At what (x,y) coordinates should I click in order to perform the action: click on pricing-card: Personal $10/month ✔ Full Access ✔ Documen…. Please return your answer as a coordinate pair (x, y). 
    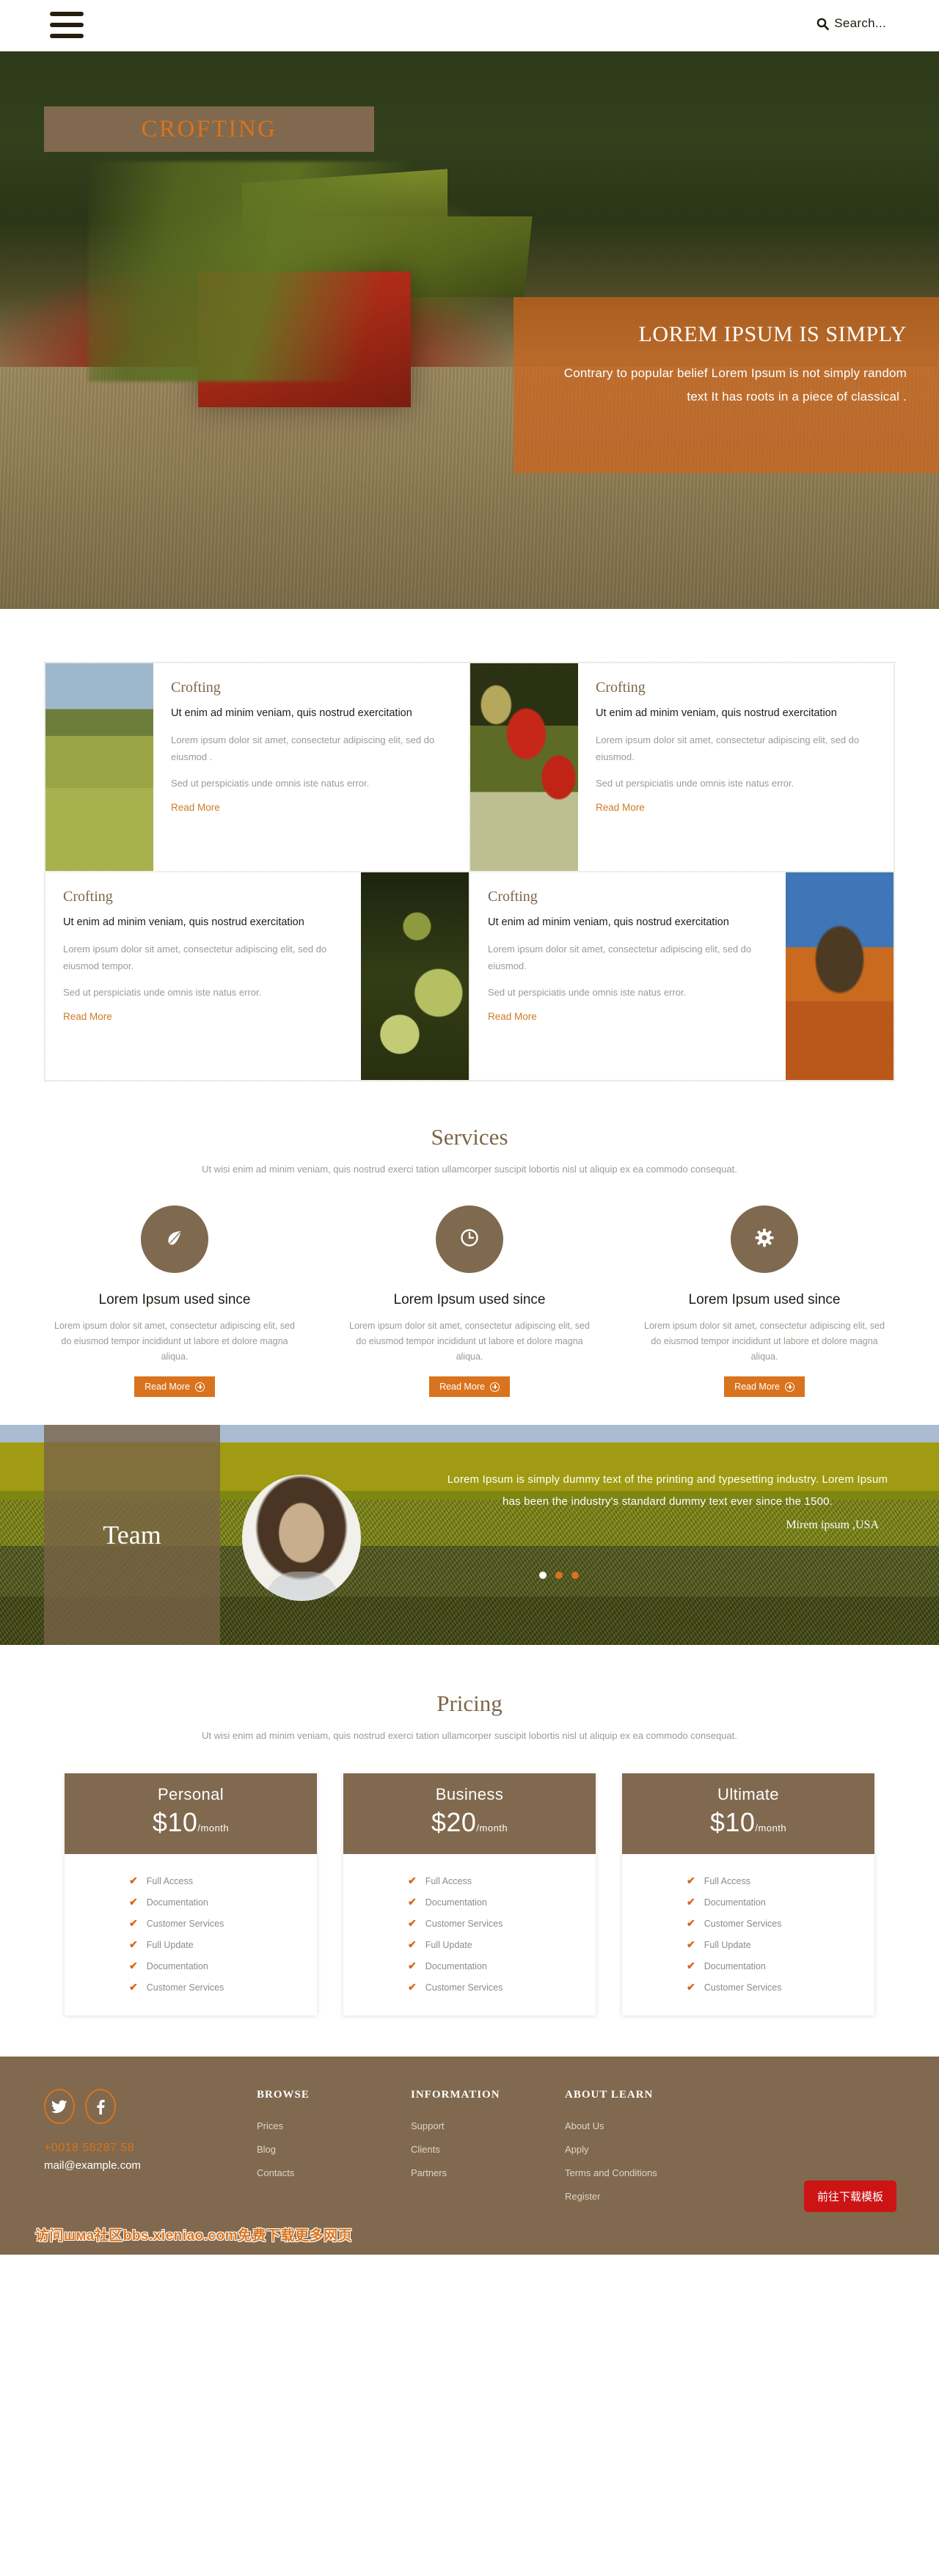
    Looking at the image, I should click on (191, 1894).